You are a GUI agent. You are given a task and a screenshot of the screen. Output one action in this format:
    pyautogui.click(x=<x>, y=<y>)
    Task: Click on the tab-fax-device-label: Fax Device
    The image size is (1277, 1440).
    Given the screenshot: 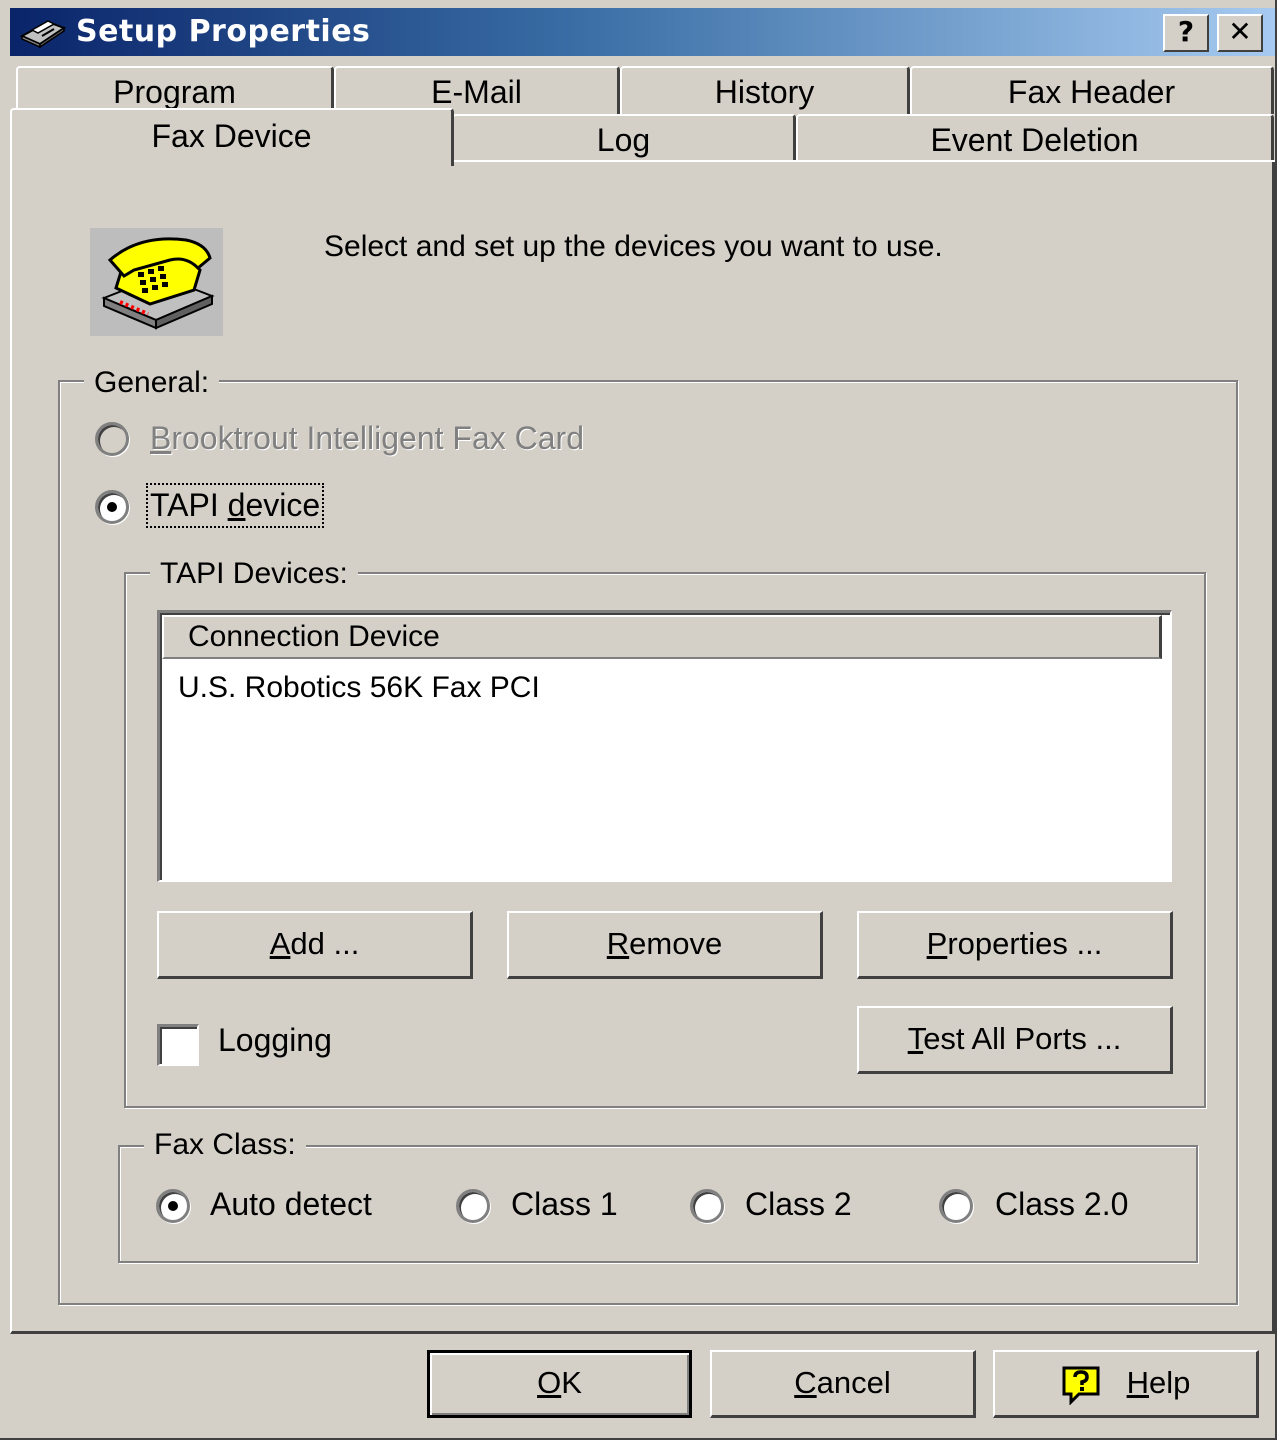 What is the action you would take?
    pyautogui.click(x=231, y=136)
    